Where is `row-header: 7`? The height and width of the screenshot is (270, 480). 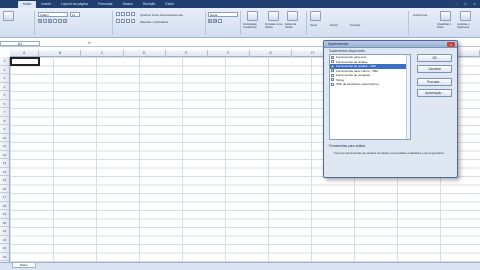
row-header: 7 is located at coordinates (4, 112).